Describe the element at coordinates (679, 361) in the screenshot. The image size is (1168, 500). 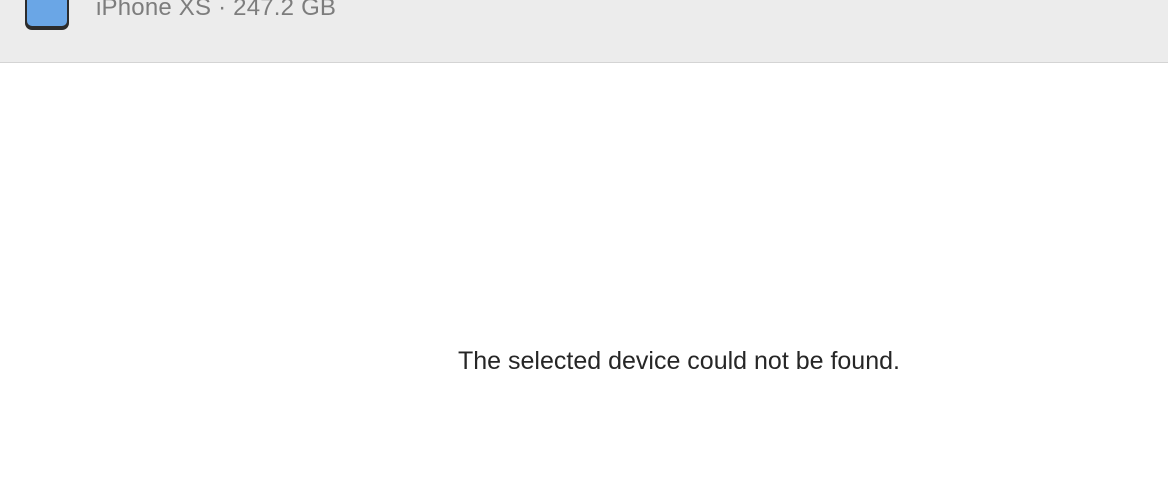
I see `device-not-found-message: The selected device could not be found.` at that location.